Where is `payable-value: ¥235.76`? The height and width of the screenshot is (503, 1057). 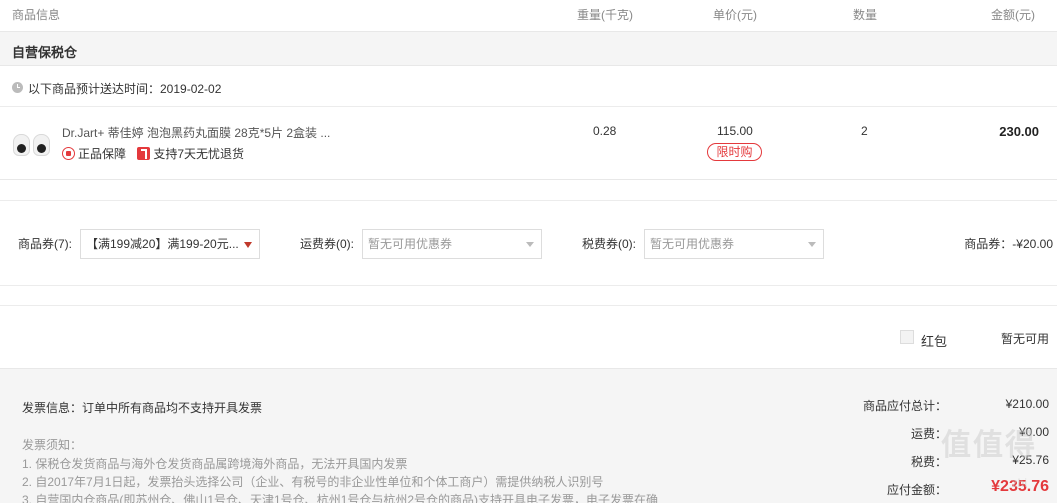 payable-value: ¥235.76 is located at coordinates (1020, 486).